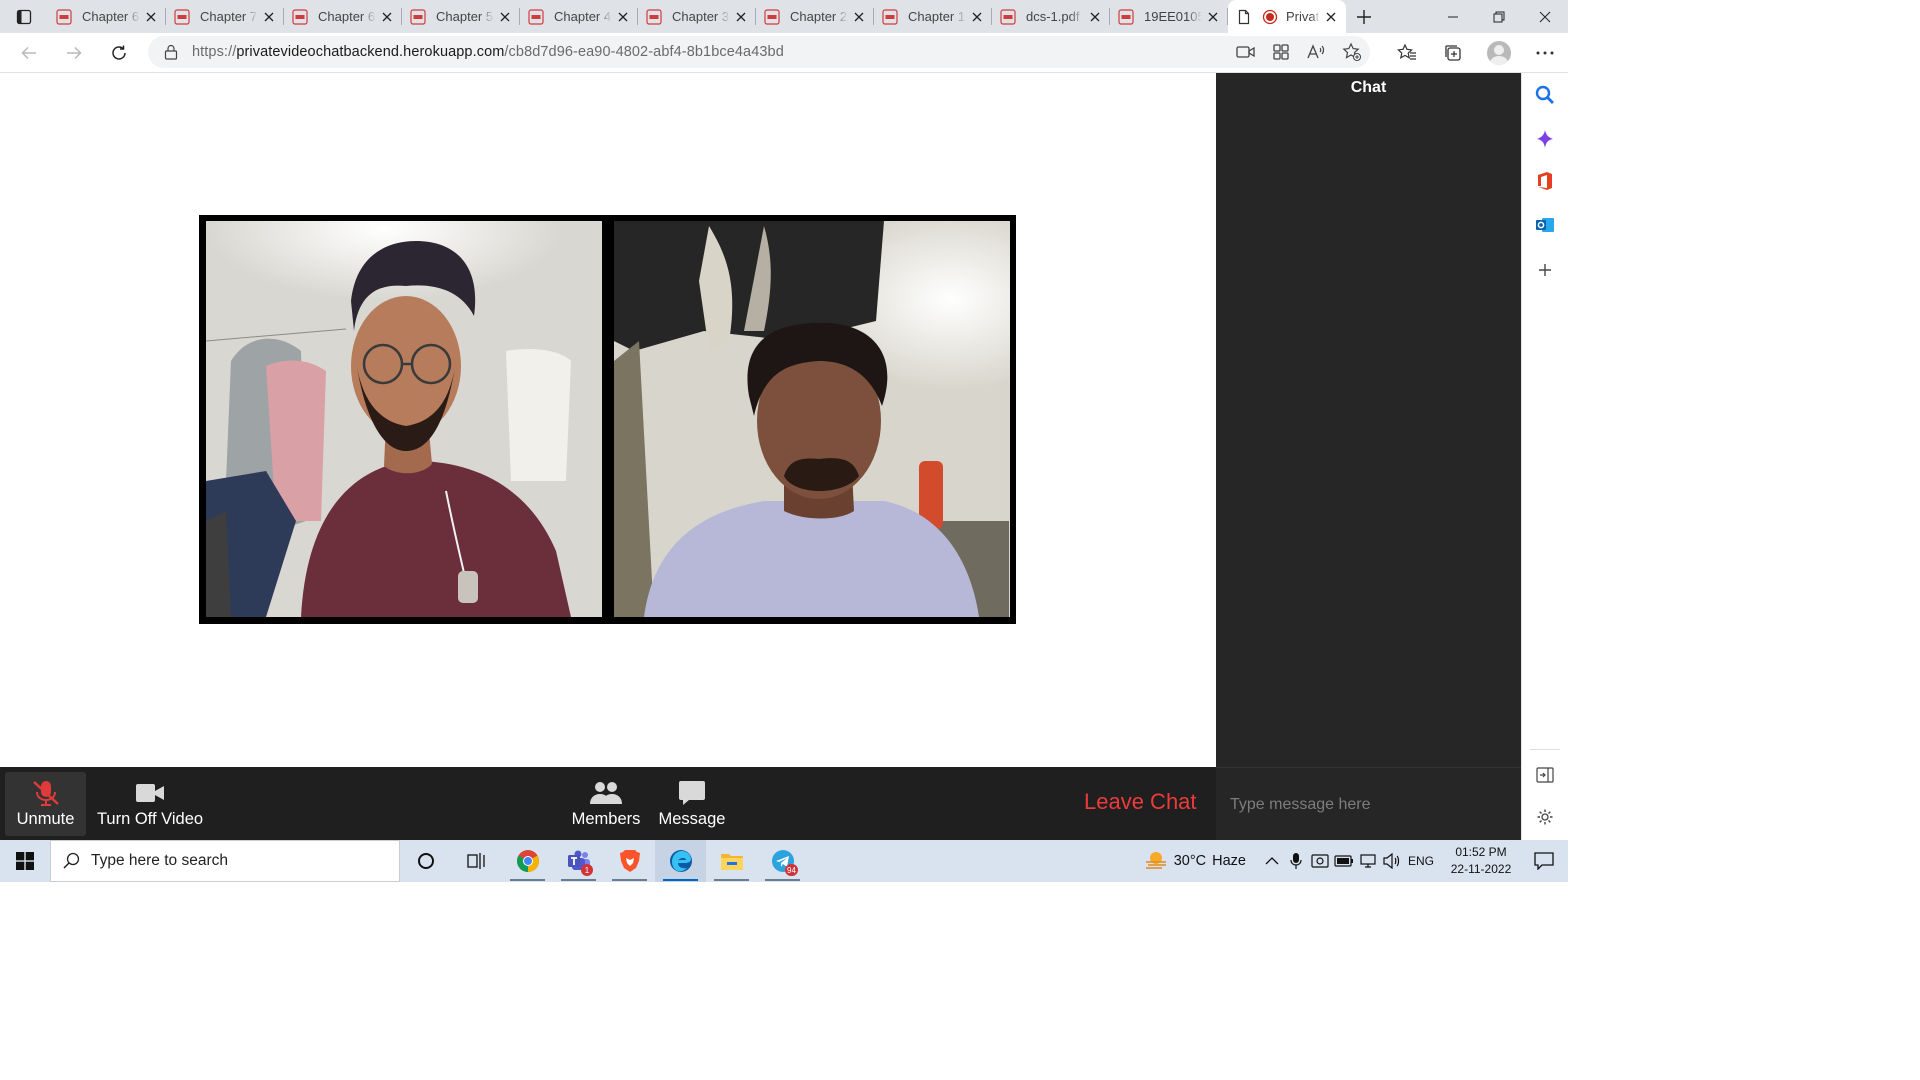 Image resolution: width=1920 pixels, height=1080 pixels. What do you see at coordinates (1352, 52) in the screenshot?
I see `favorite-add-icon` at bounding box center [1352, 52].